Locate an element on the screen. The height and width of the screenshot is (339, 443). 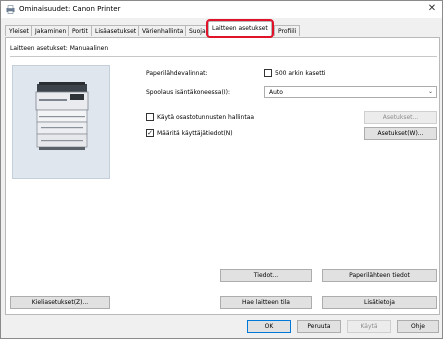
divider is located at coordinates (223, 56).